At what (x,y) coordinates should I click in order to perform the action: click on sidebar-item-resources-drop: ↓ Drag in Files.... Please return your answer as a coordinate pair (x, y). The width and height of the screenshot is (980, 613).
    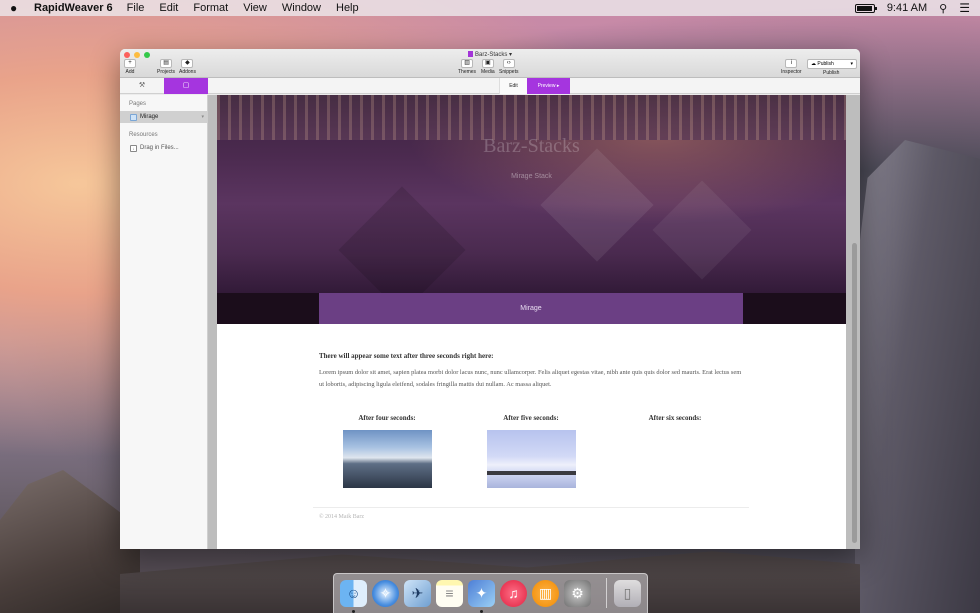
    Looking at the image, I should click on (163, 148).